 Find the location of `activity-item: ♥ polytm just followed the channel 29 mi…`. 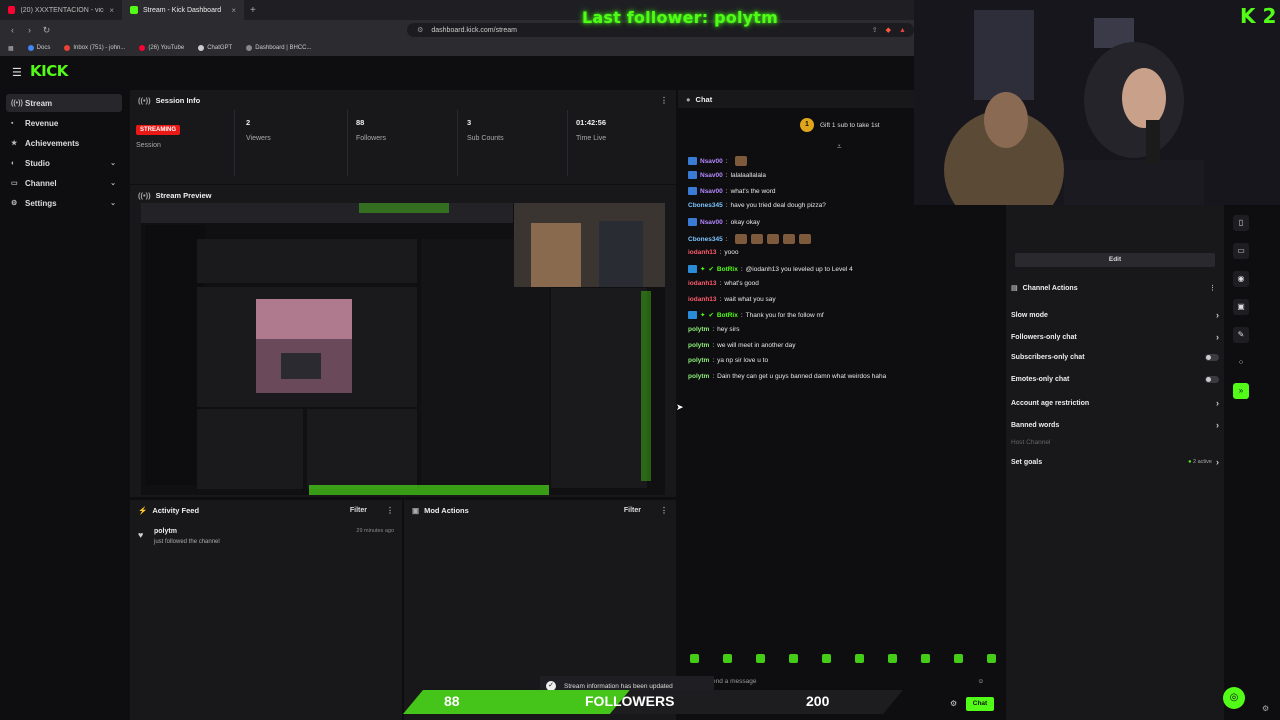

activity-item: ♥ polytm just followed the channel 29 mi… is located at coordinates (266, 543).